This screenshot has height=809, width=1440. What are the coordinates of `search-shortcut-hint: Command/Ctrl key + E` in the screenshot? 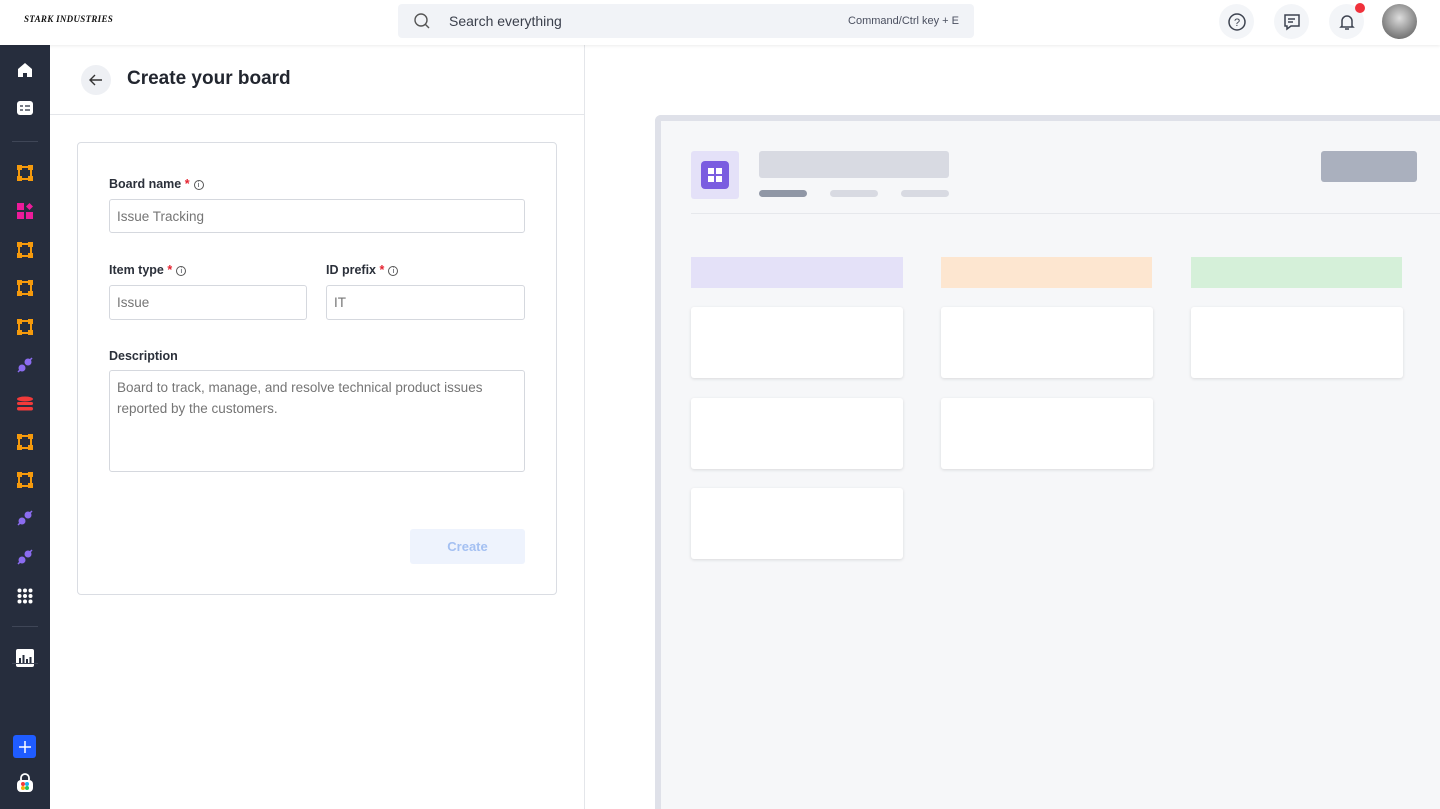 It's located at (903, 21).